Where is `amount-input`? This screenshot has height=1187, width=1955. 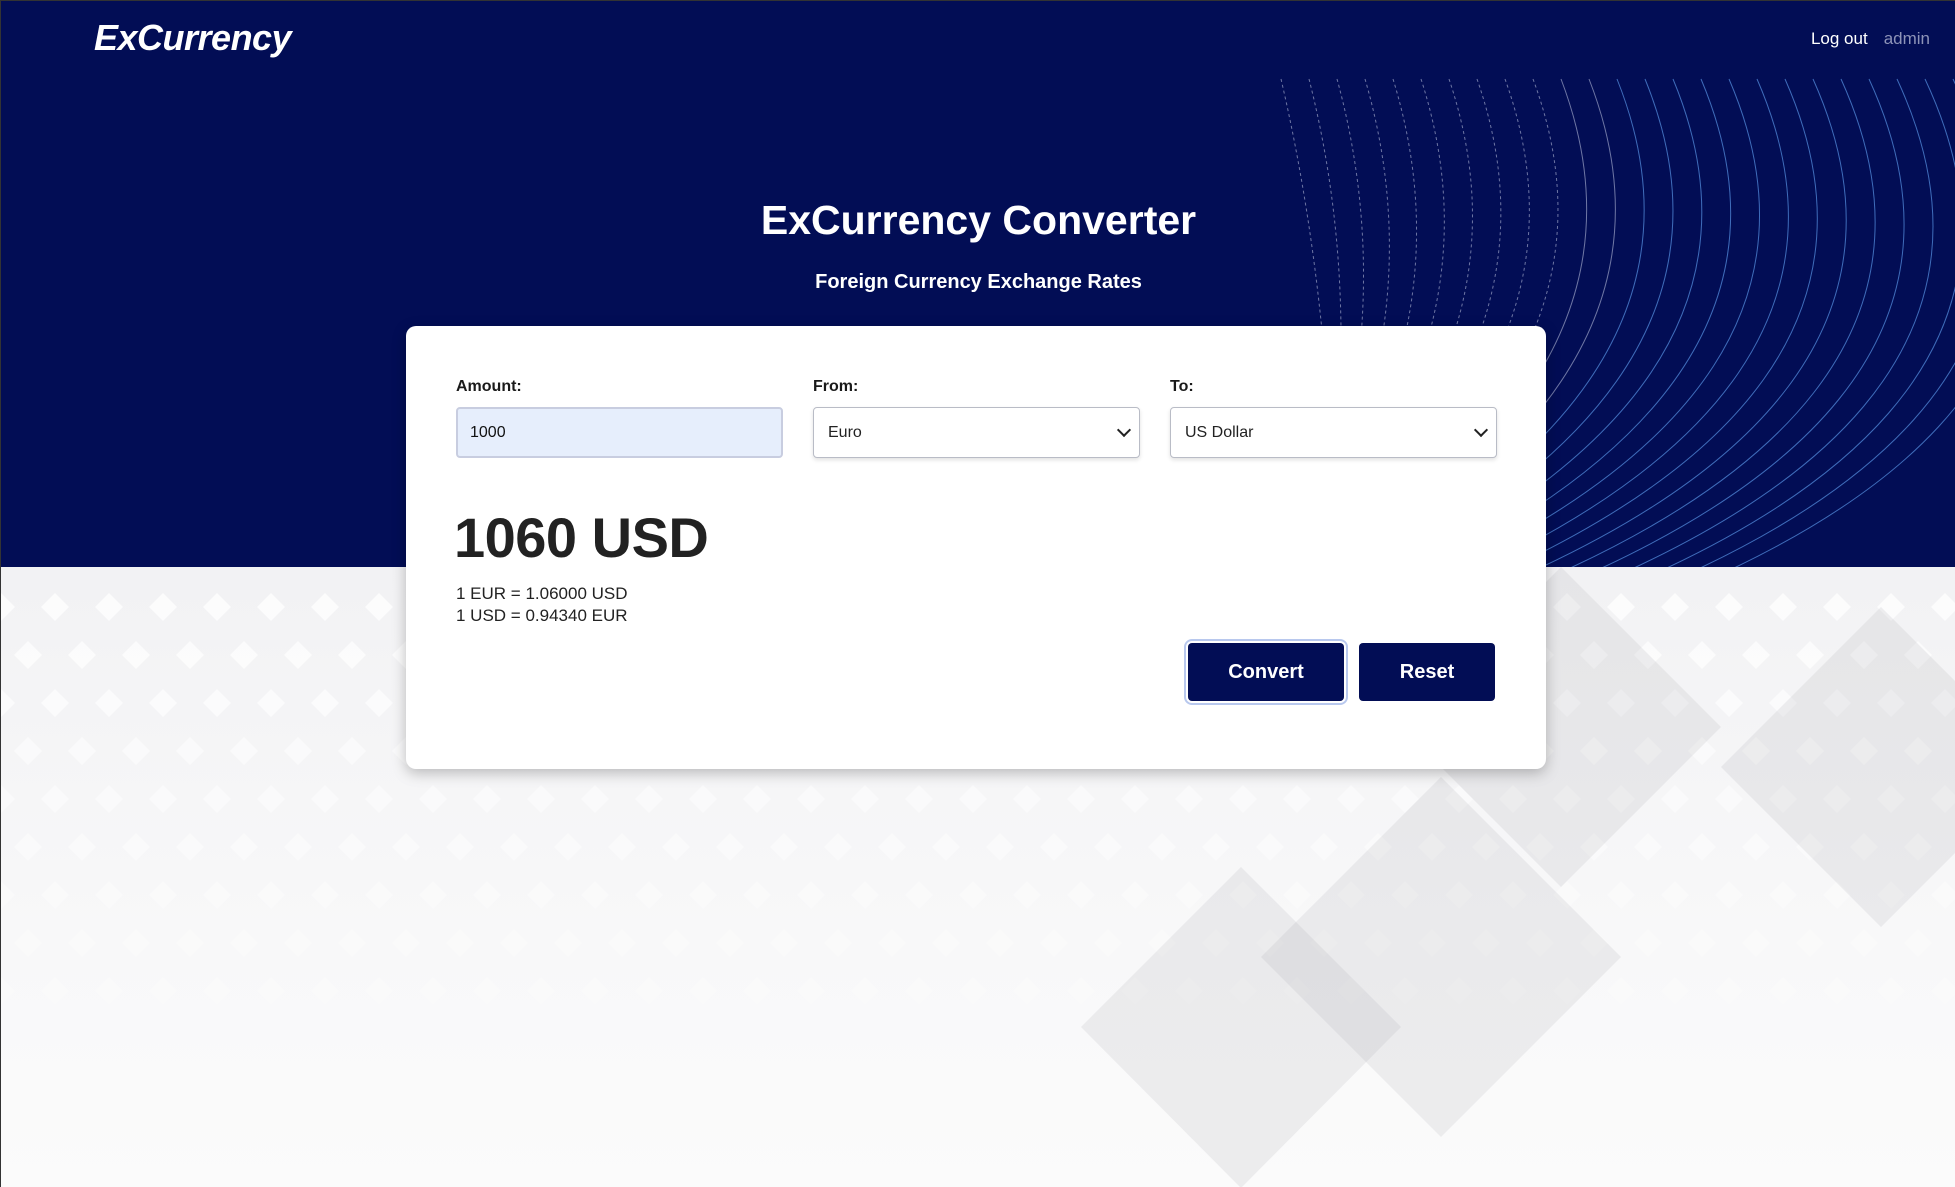 amount-input is located at coordinates (619, 432).